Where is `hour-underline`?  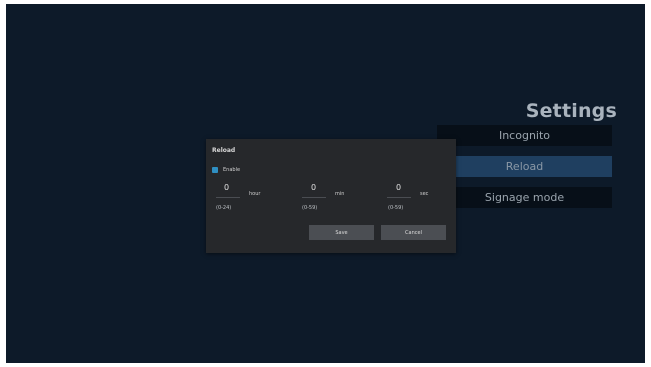 hour-underline is located at coordinates (228, 197).